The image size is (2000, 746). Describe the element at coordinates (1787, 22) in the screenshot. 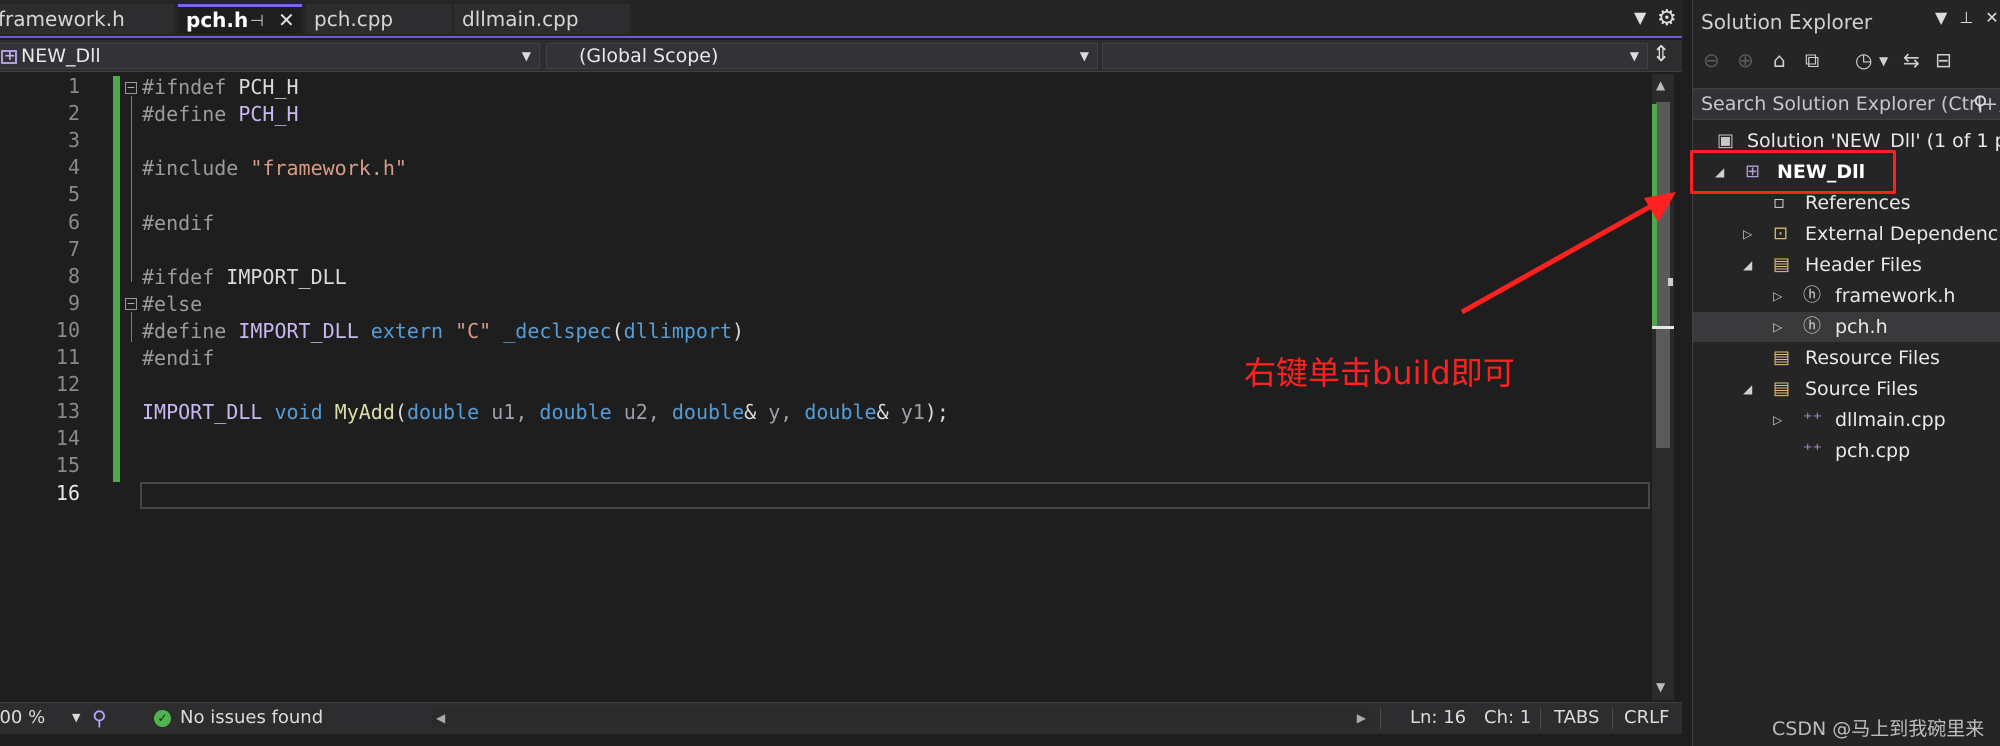

I see `panel-title: Solution Explorer` at that location.